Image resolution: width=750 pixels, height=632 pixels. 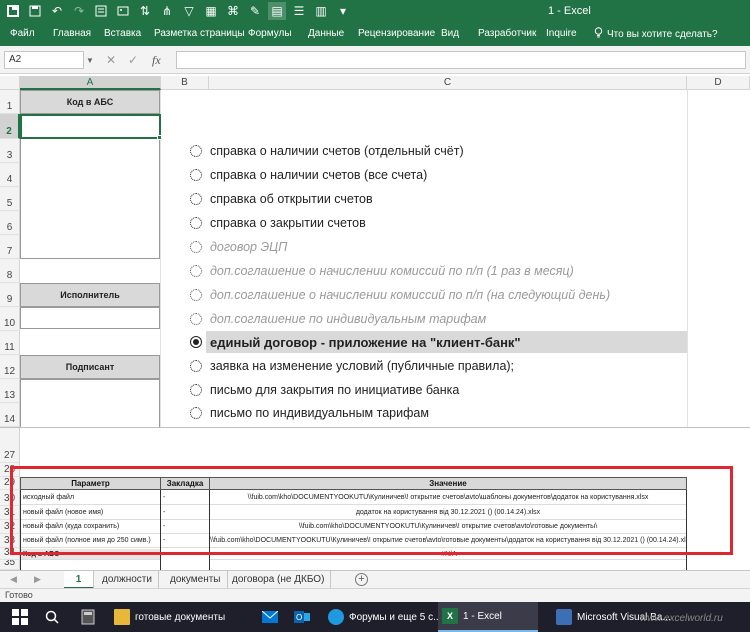 What do you see at coordinates (361, 579) in the screenshot?
I see `add-sheet-button: +` at bounding box center [361, 579].